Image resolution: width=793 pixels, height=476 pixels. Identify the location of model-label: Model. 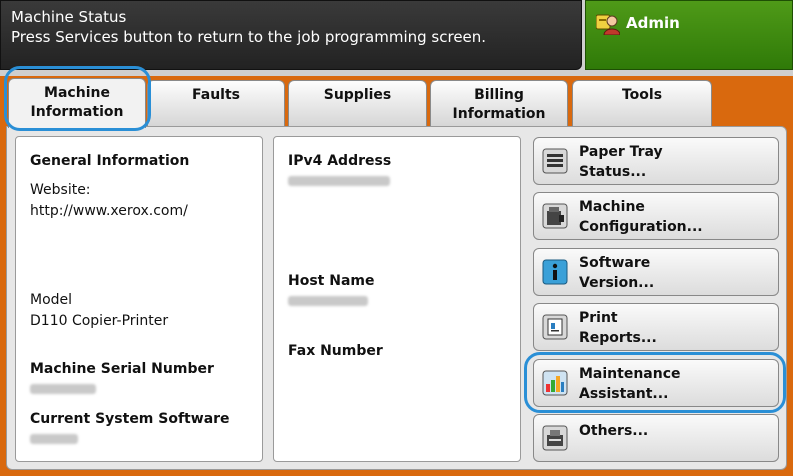
(51, 300).